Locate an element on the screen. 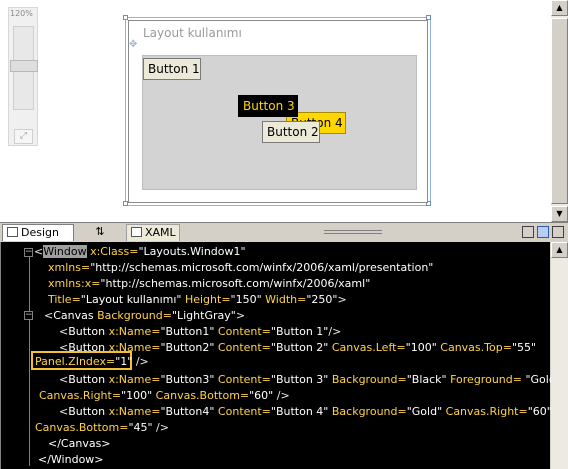  tab-design: Design is located at coordinates (38, 232).